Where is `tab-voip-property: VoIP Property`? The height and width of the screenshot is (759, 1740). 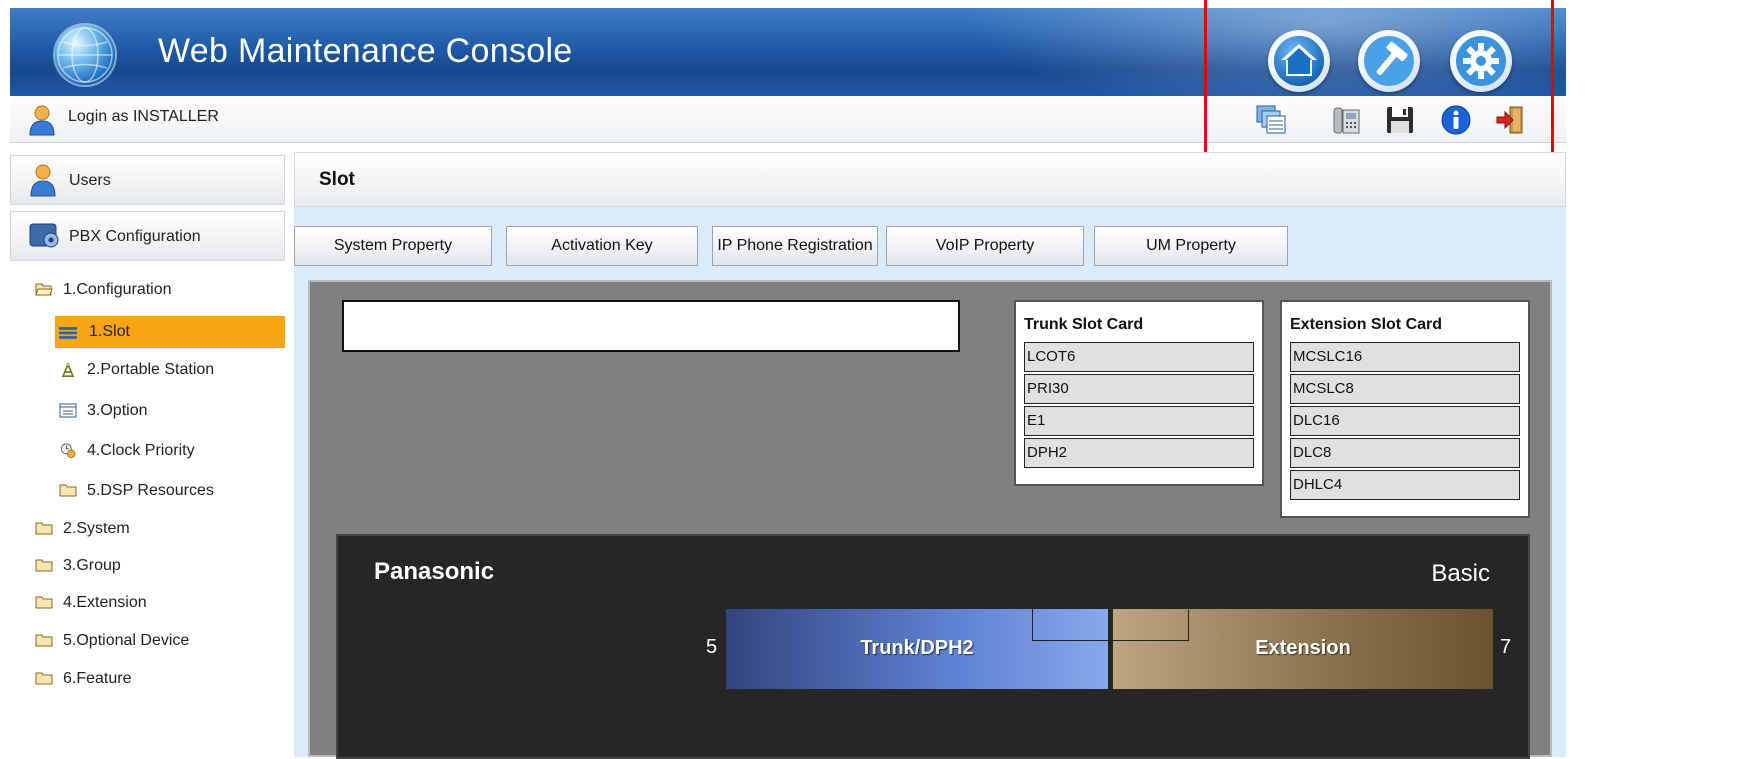
tab-voip-property: VoIP Property is located at coordinates (985, 246).